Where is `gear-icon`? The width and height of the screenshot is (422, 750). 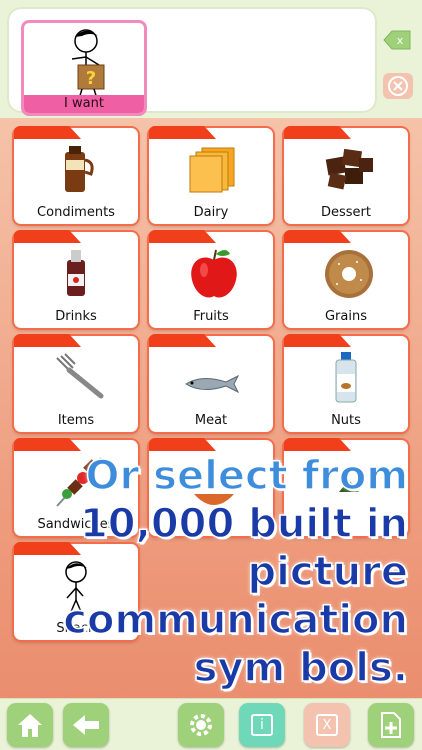 gear-icon is located at coordinates (201, 725).